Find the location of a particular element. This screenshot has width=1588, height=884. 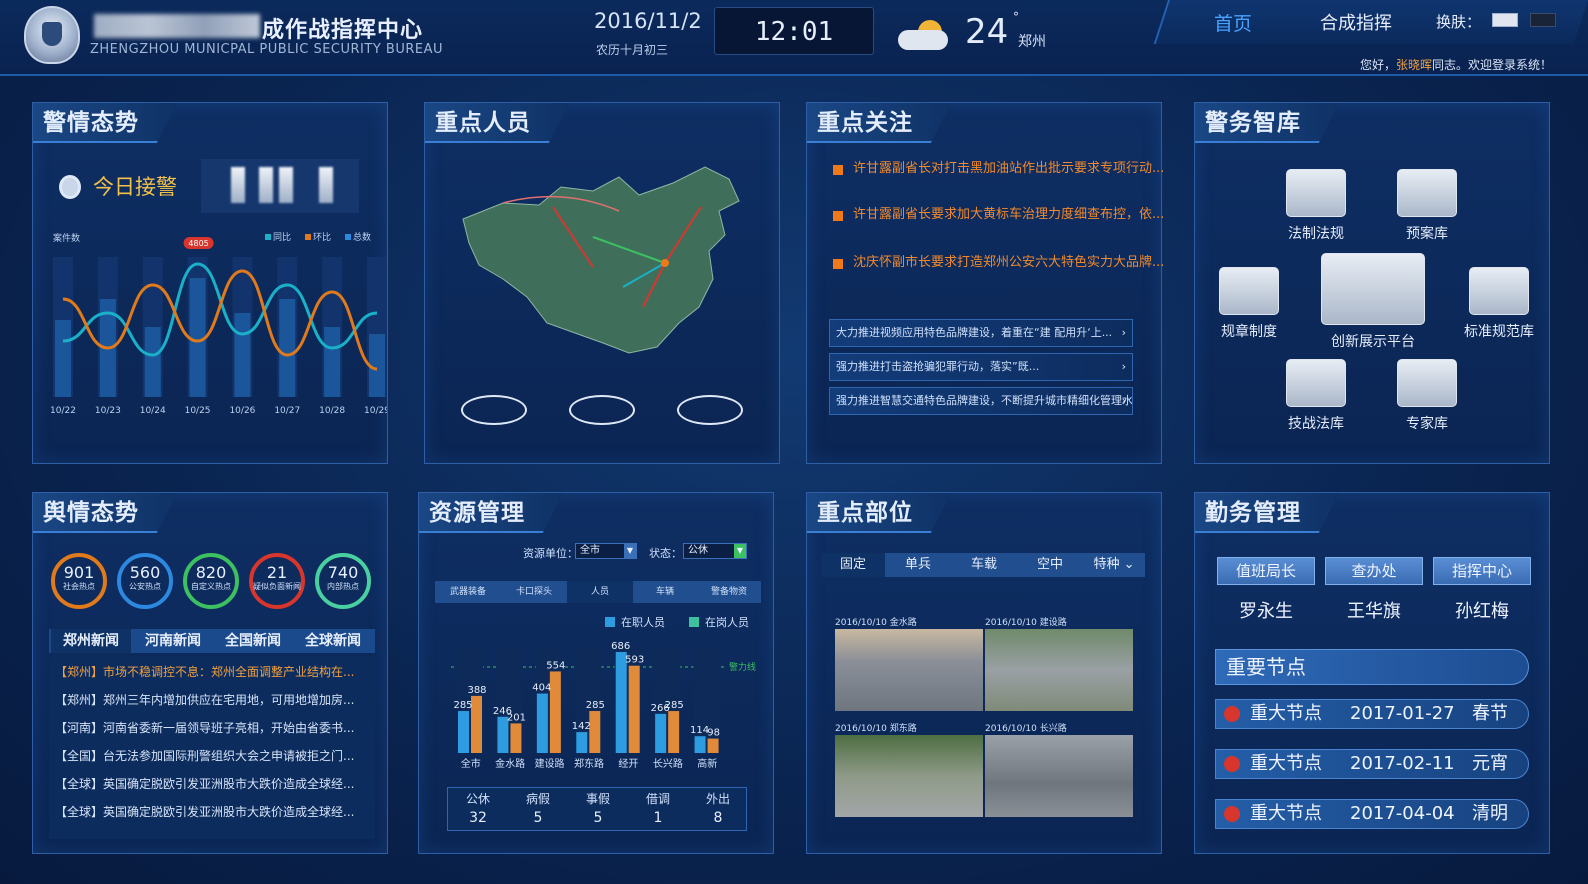

tab-special: 特种 ⌄ is located at coordinates (1114, 565).